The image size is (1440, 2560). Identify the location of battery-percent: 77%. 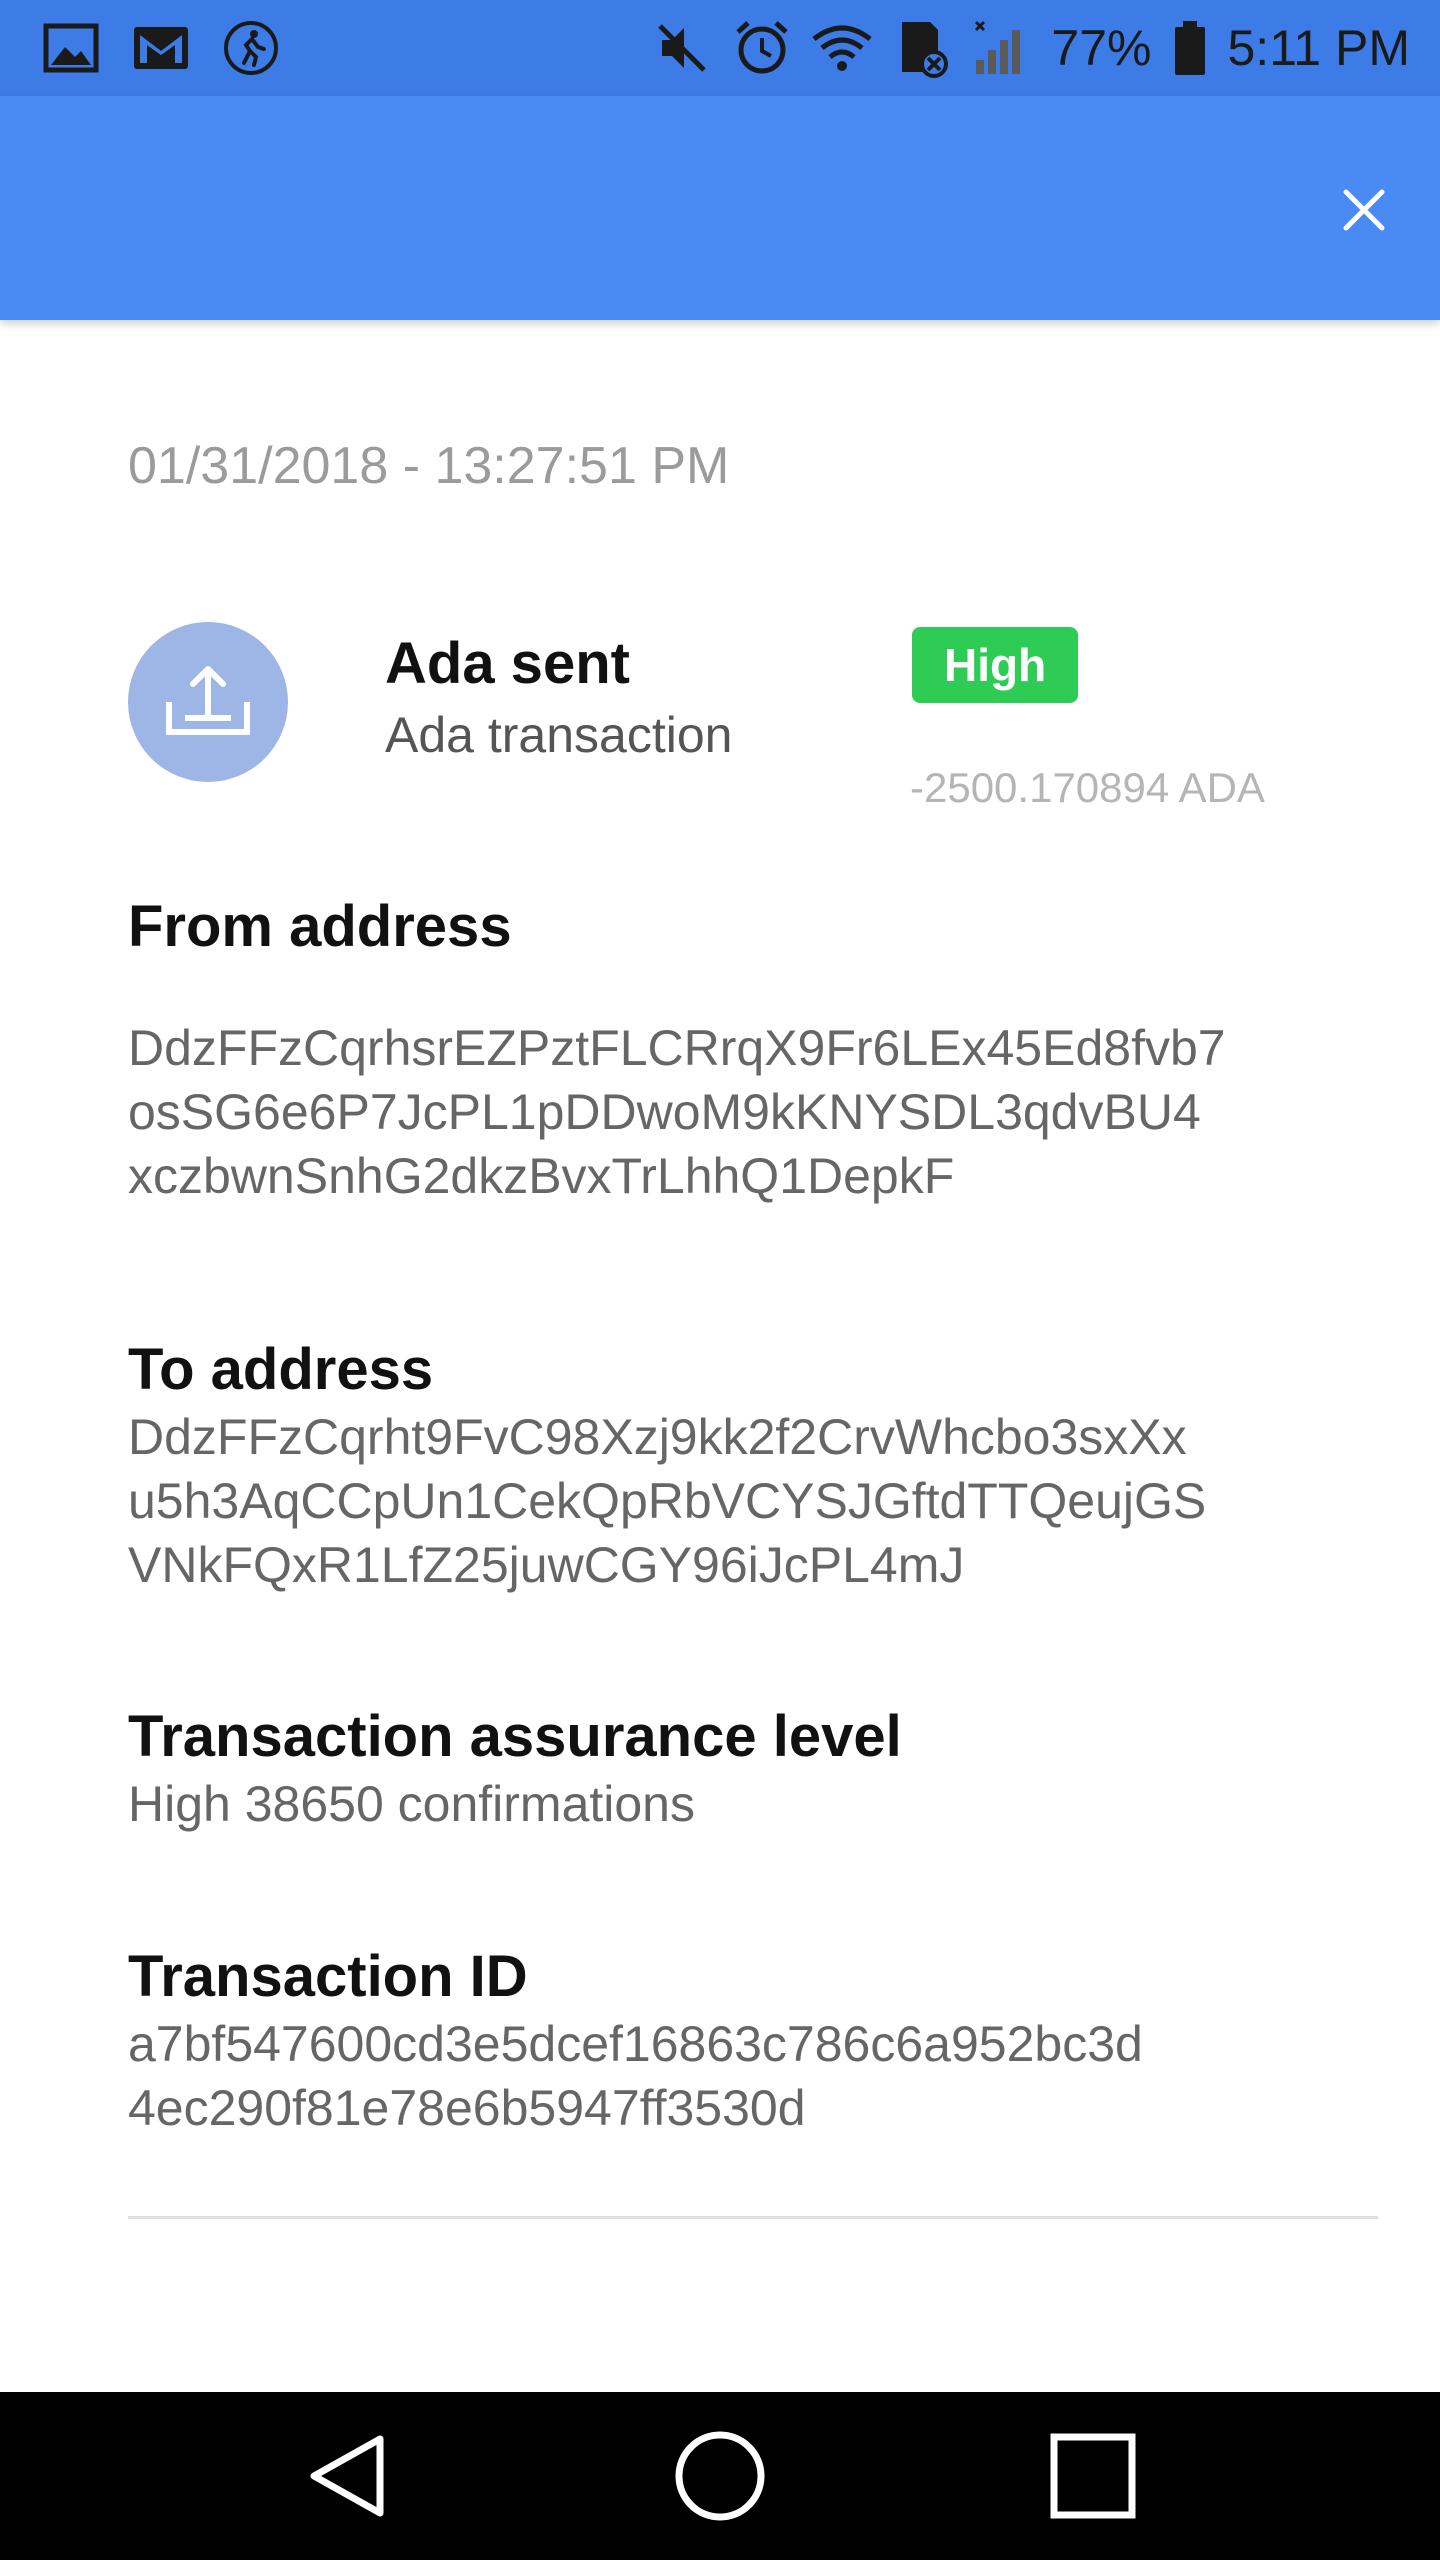
(1101, 48).